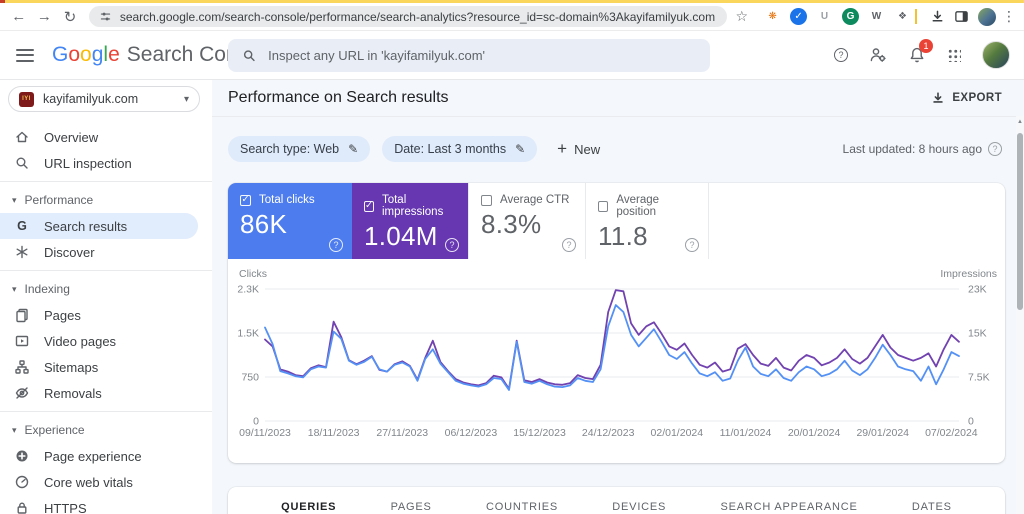 This screenshot has height=514, width=1024. What do you see at coordinates (646, 221) in the screenshot?
I see `metric-card-average-position: Average position 11.8?` at bounding box center [646, 221].